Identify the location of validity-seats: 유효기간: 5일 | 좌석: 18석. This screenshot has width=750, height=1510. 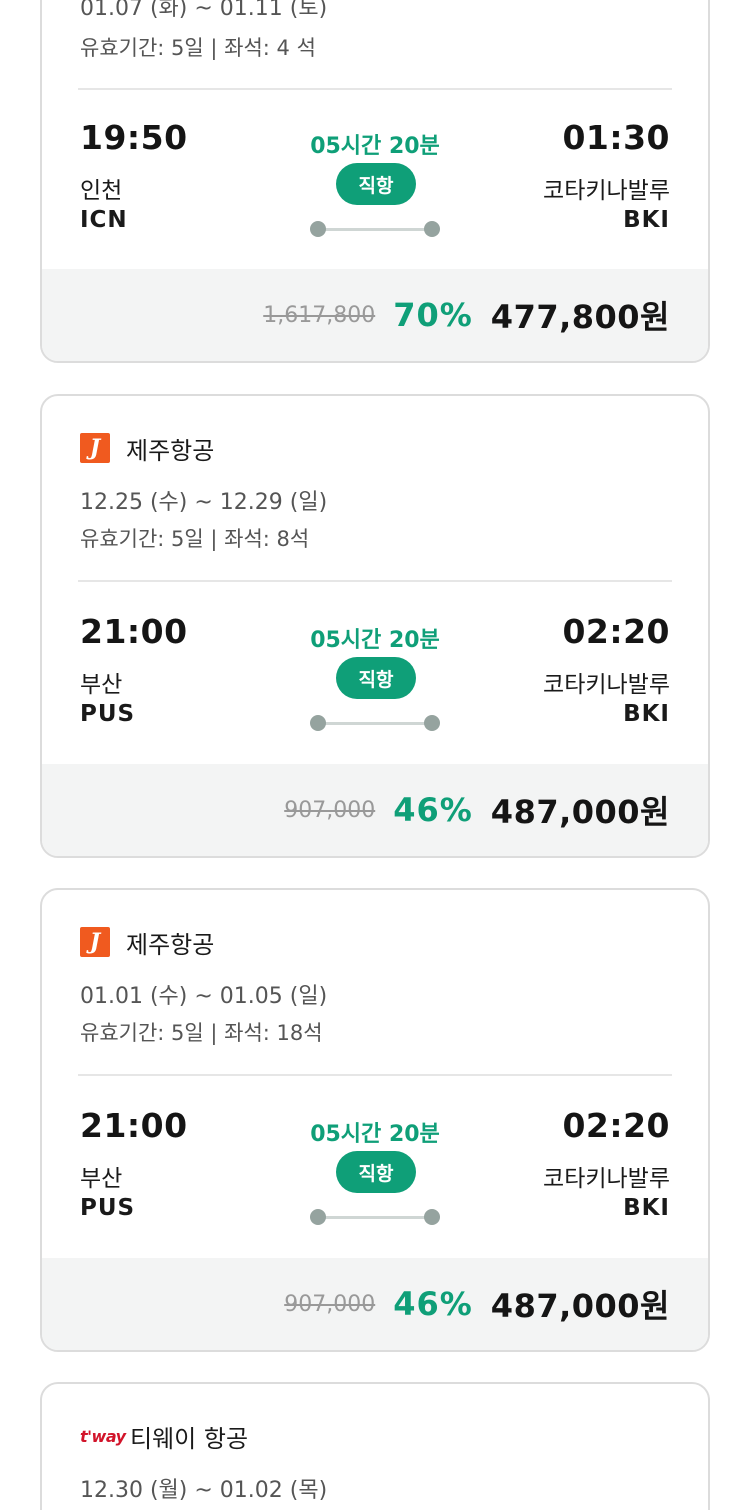
(201, 1033).